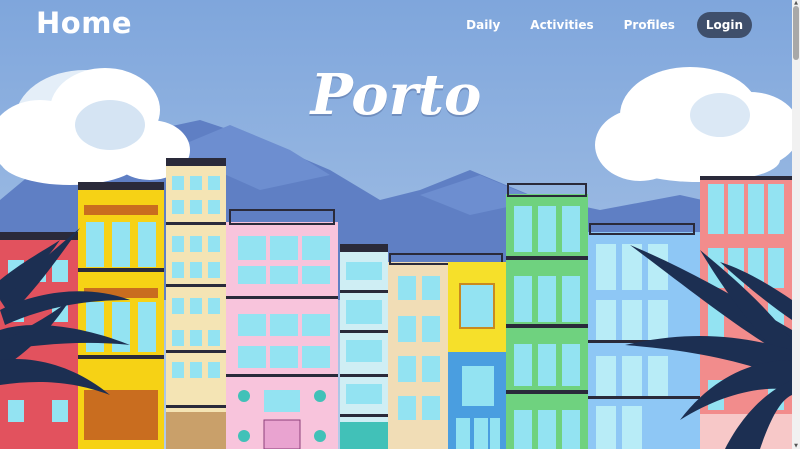 This screenshot has height=449, width=800. Describe the element at coordinates (796, 224) in the screenshot. I see `vertical-scrollbar: ▲ ▼` at that location.